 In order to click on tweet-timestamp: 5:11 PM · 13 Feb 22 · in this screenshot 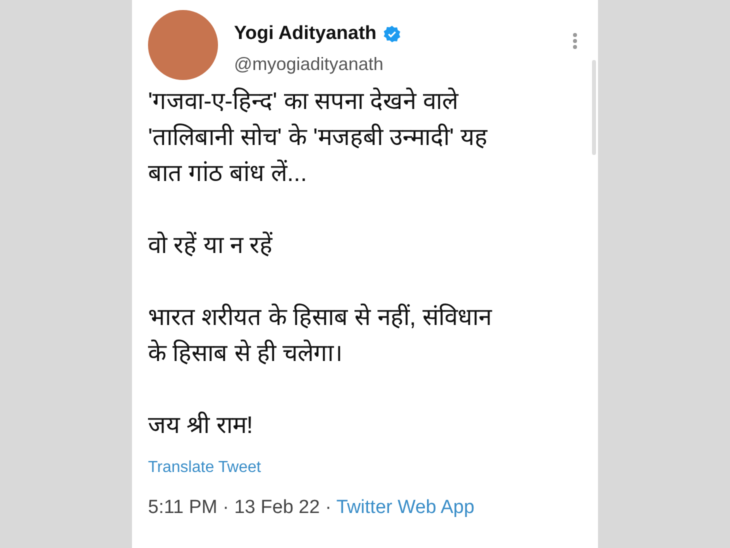, I will do `click(240, 508)`.